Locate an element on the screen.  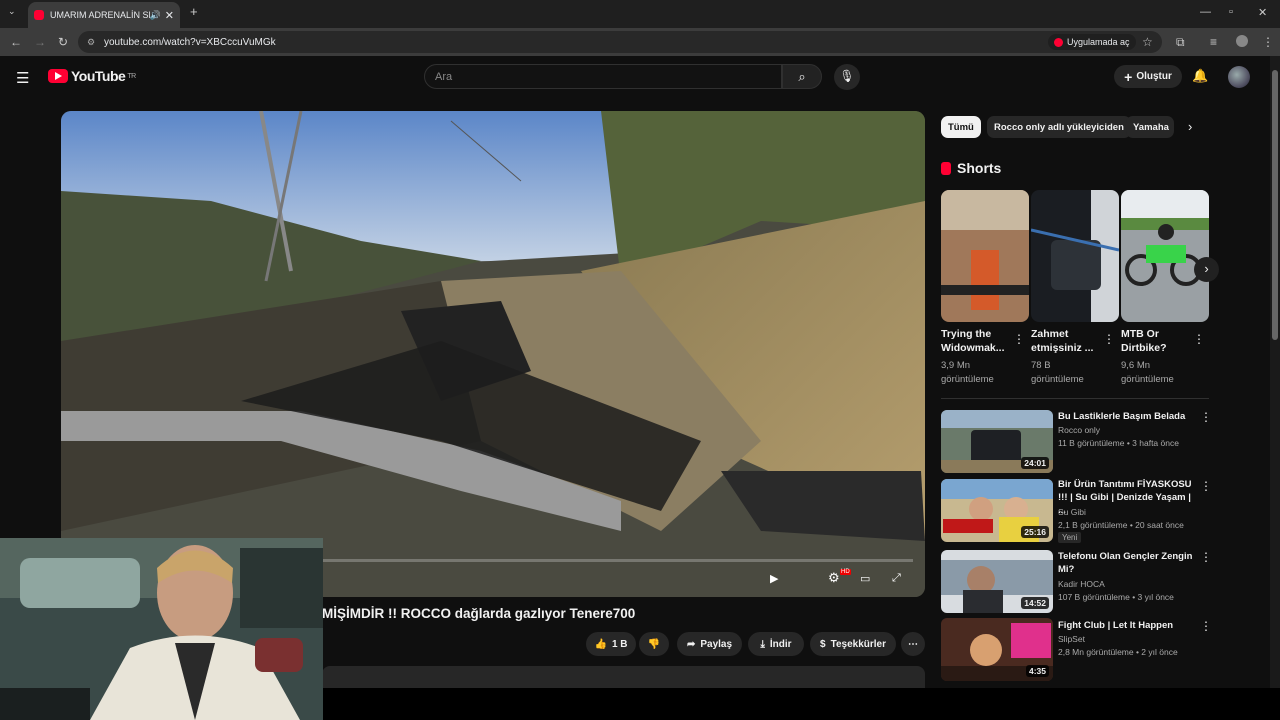
thanks-label: Teşekkürler is located at coordinates (858, 644).